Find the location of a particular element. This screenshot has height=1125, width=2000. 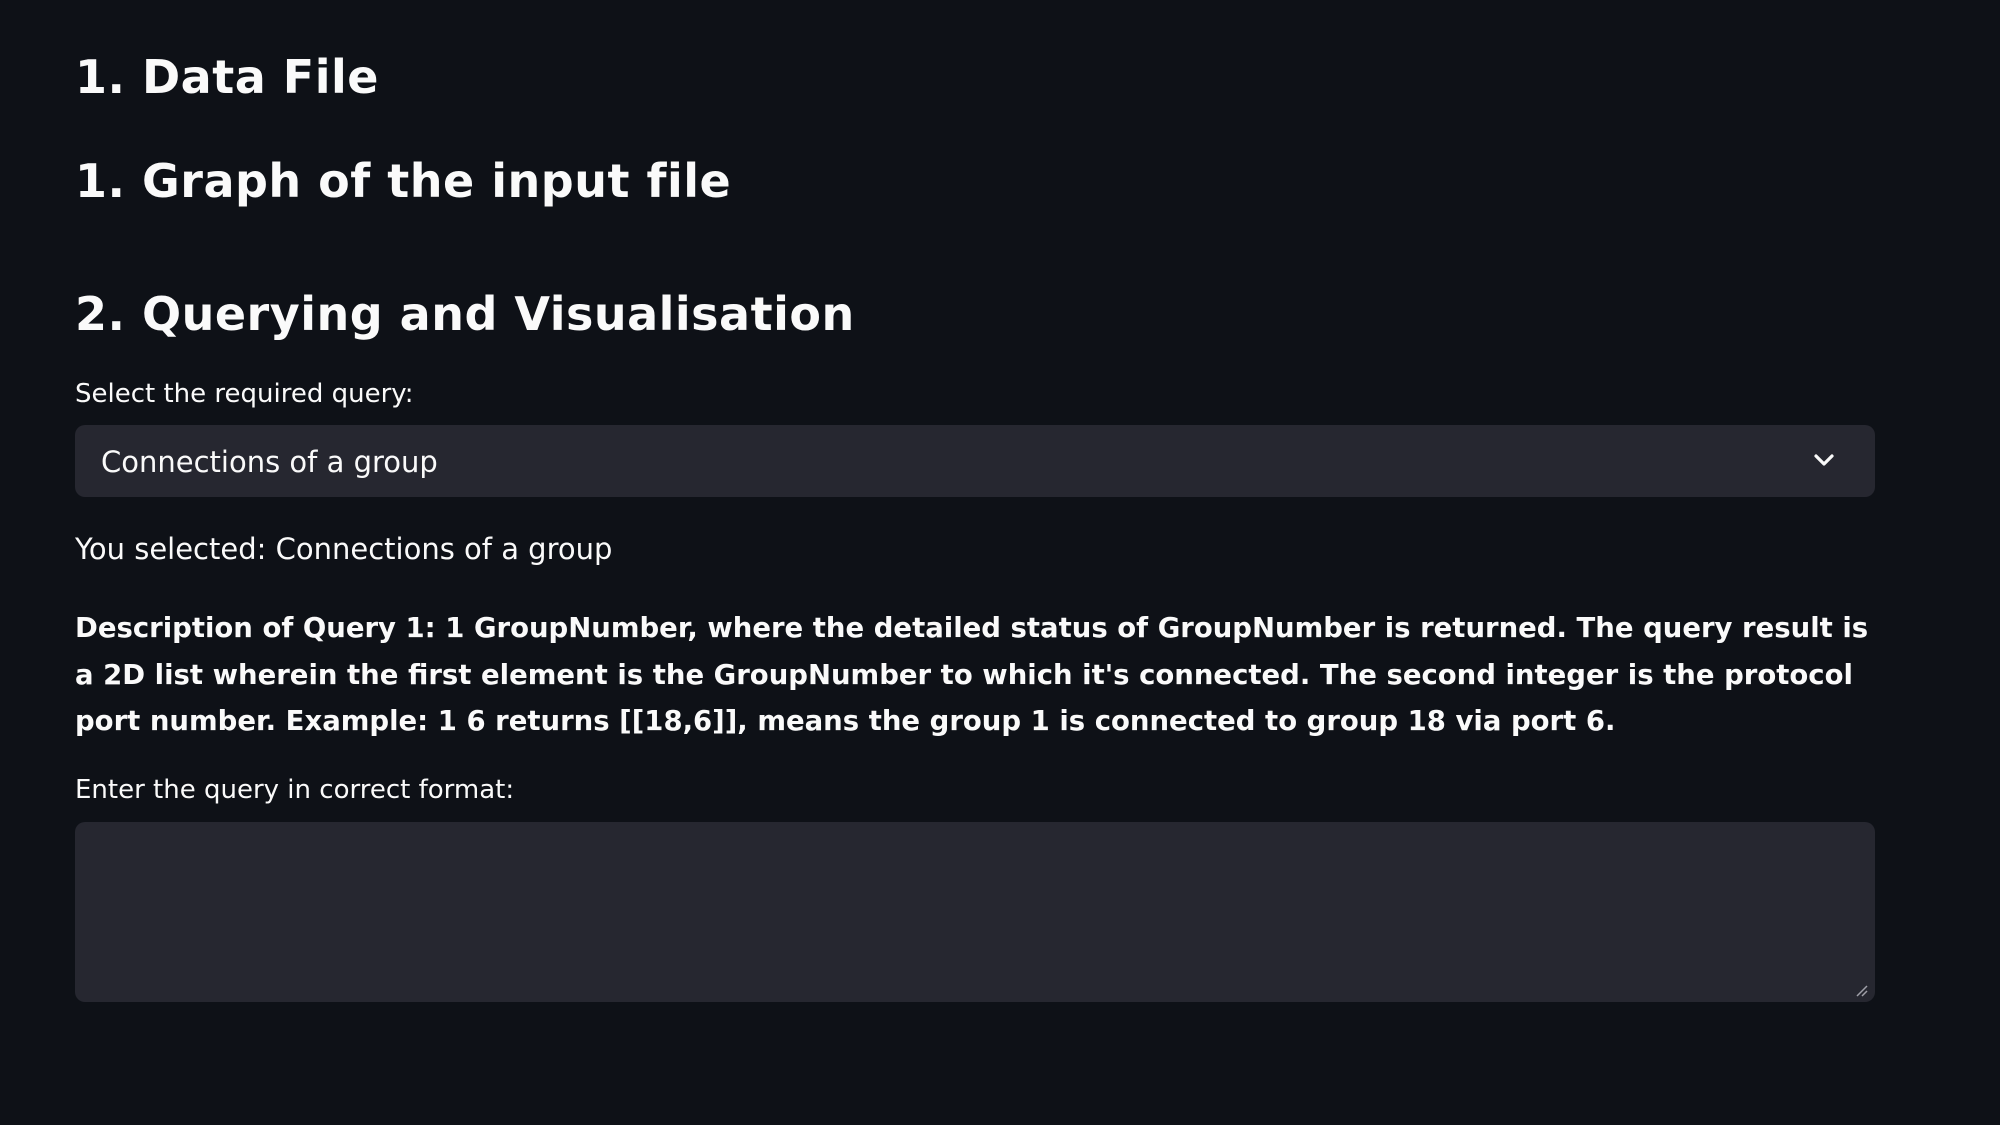

query-input-textarea is located at coordinates (975, 912).